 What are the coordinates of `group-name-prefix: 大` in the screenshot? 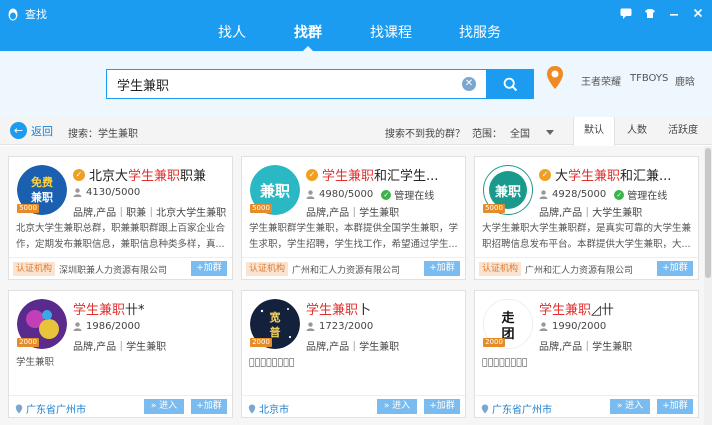 It's located at (562, 176).